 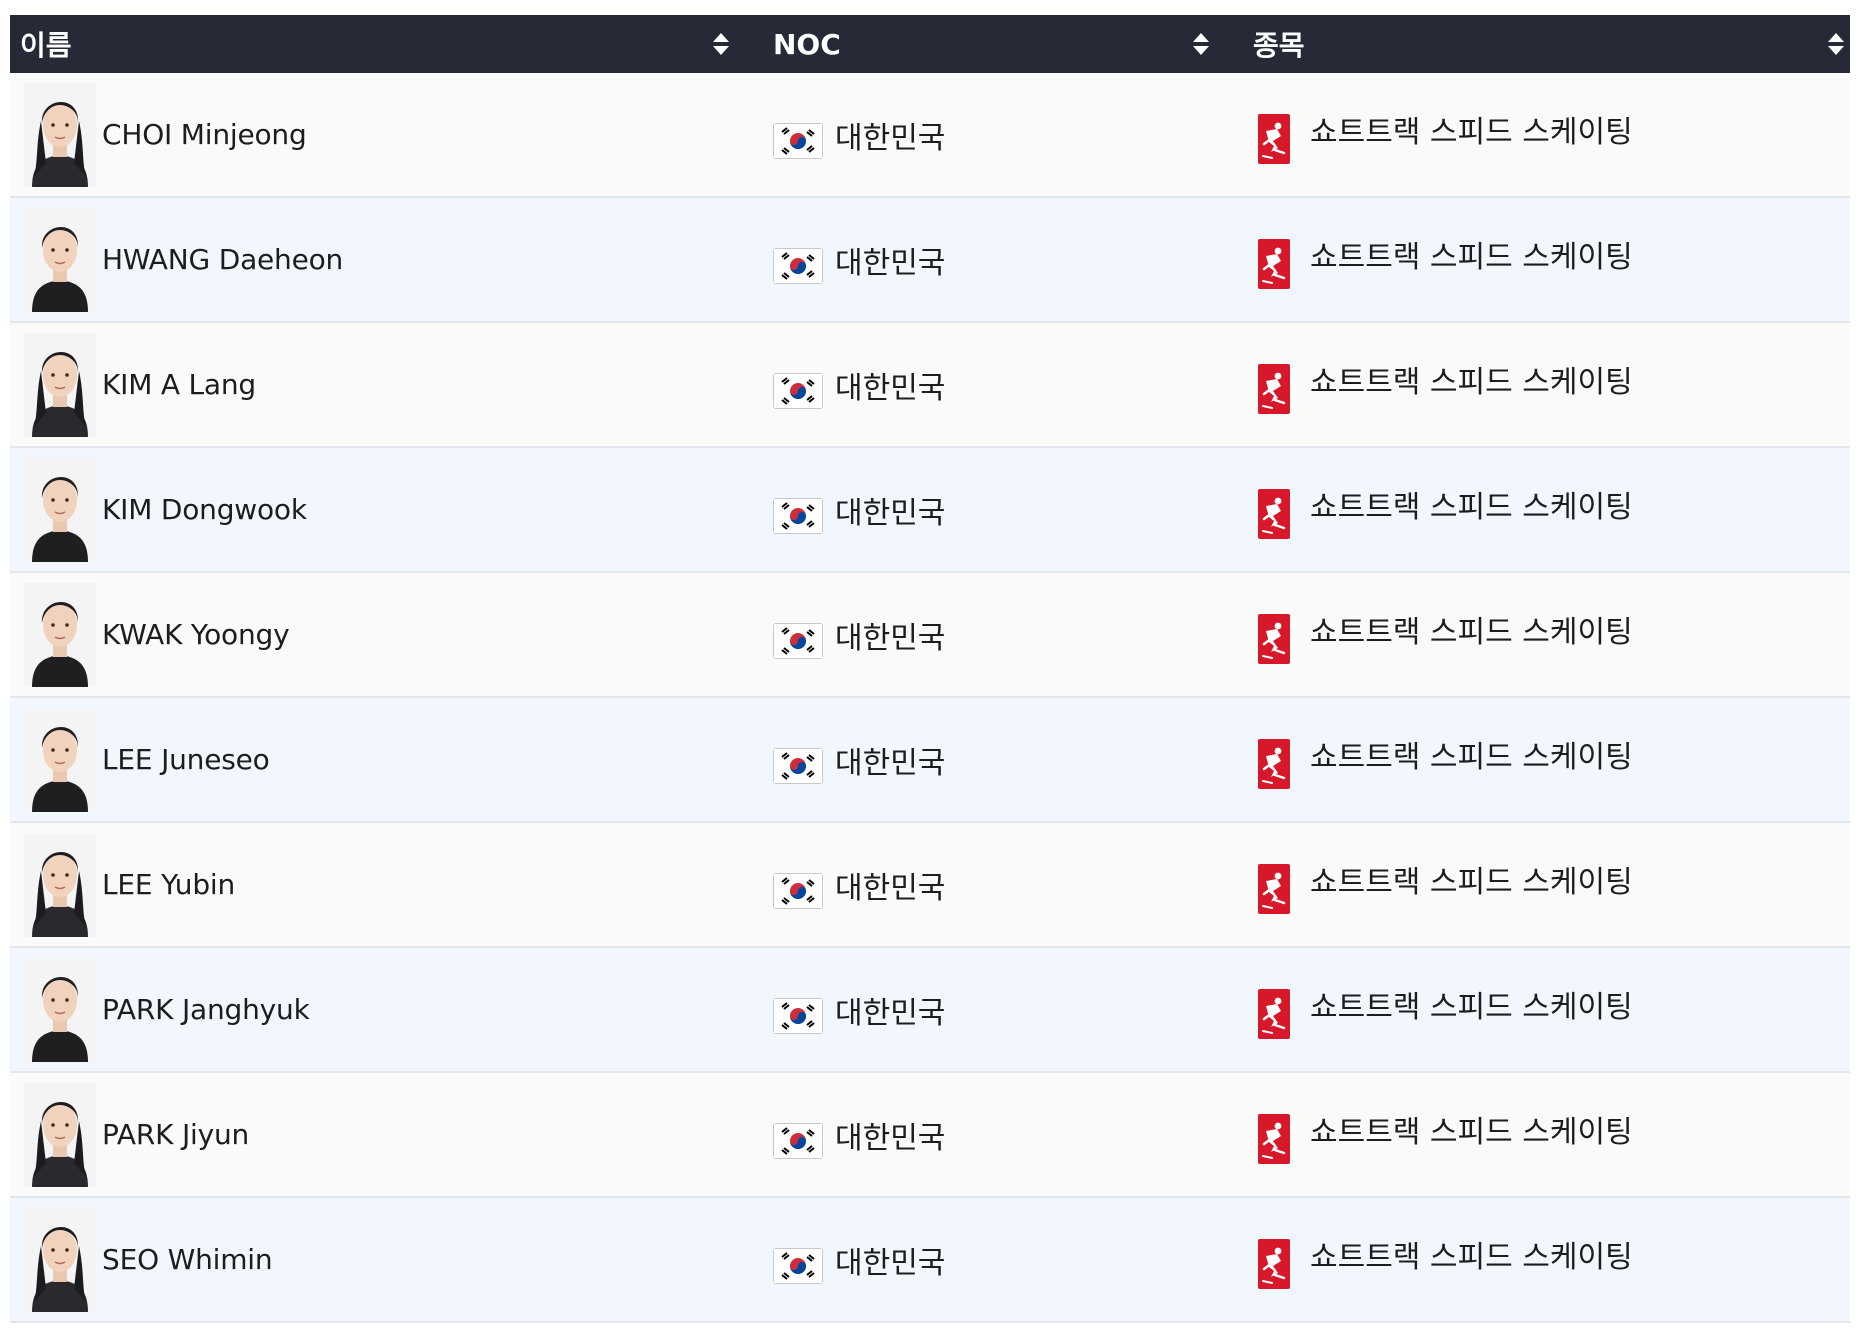 I want to click on name-cell: PARK Jiyun, so click(x=371, y=1134).